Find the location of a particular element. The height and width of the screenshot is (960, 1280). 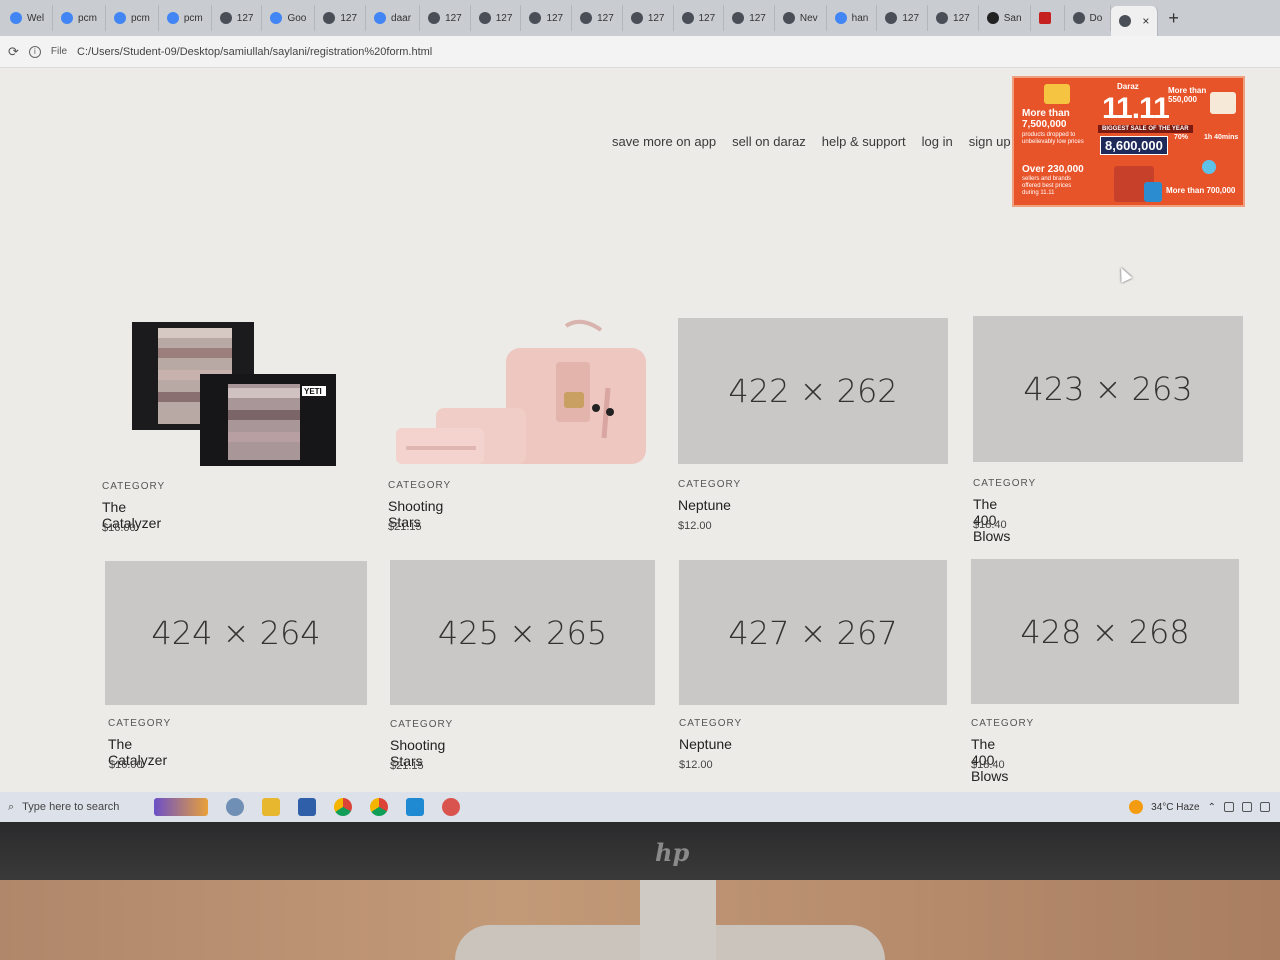

store-icon is located at coordinates (307, 807).